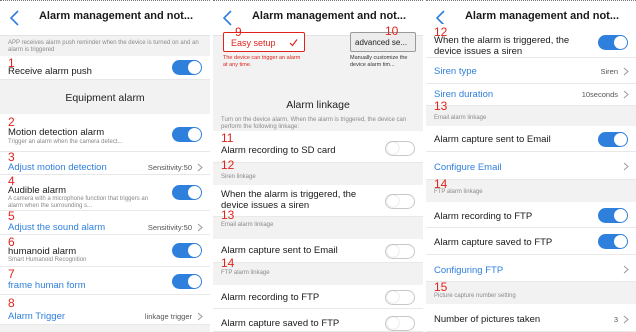 This screenshot has width=636, height=332. Describe the element at coordinates (42, 251) in the screenshot. I see `humanoid-alarm-label: humanoid alarm` at that location.